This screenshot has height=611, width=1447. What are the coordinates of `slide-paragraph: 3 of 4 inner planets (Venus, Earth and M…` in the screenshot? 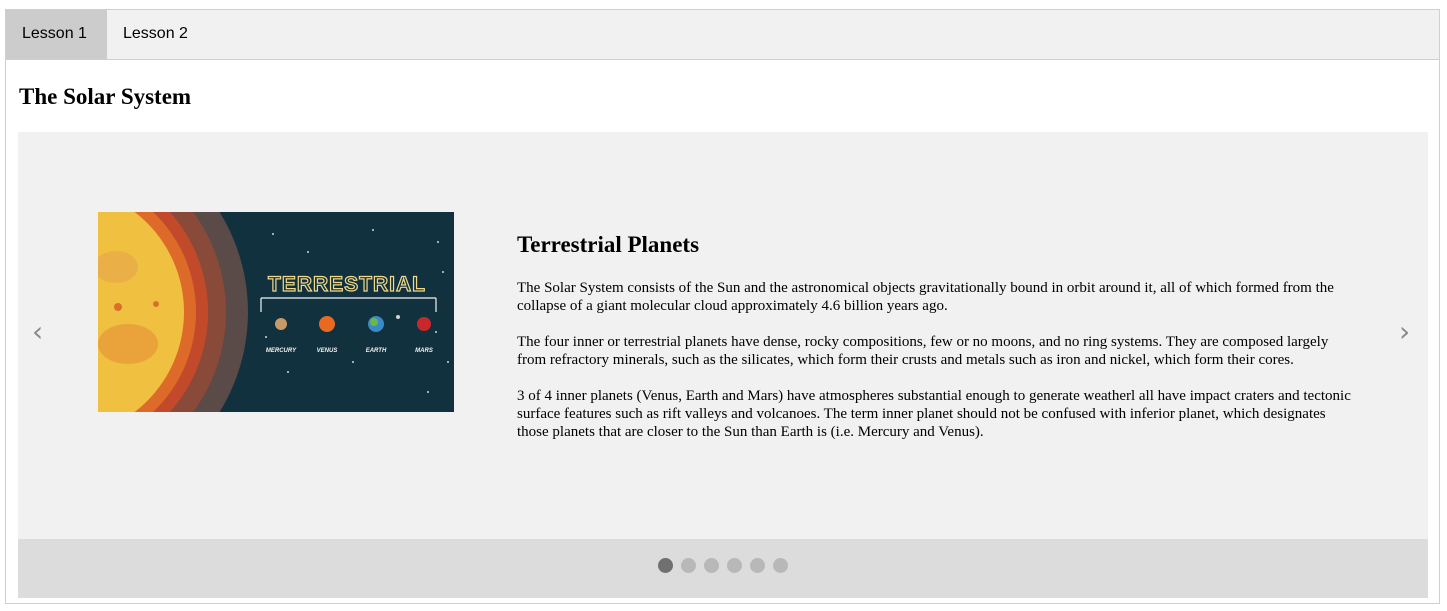 It's located at (934, 414).